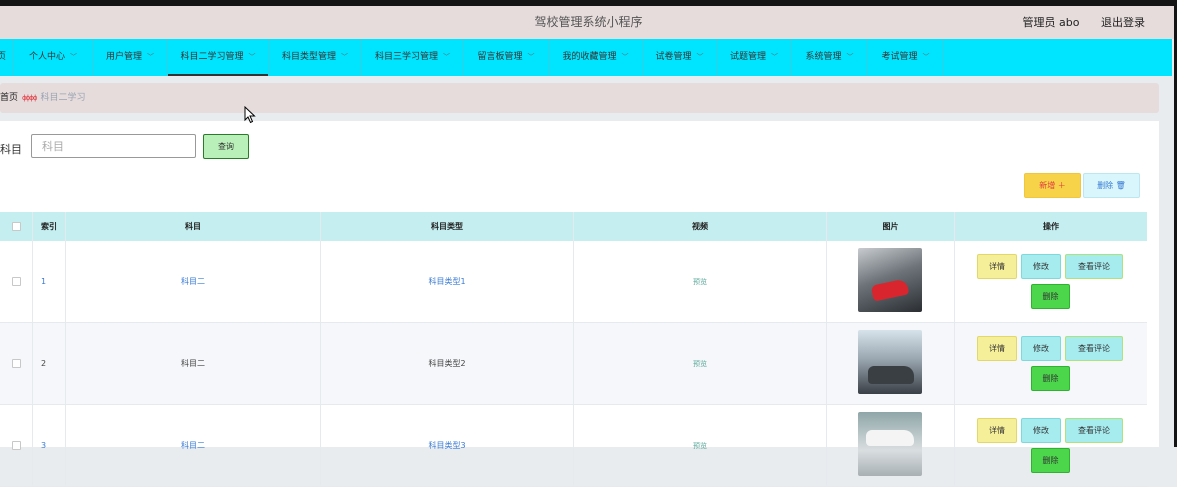 This screenshot has width=1177, height=487. I want to click on select-all-cell, so click(16, 226).